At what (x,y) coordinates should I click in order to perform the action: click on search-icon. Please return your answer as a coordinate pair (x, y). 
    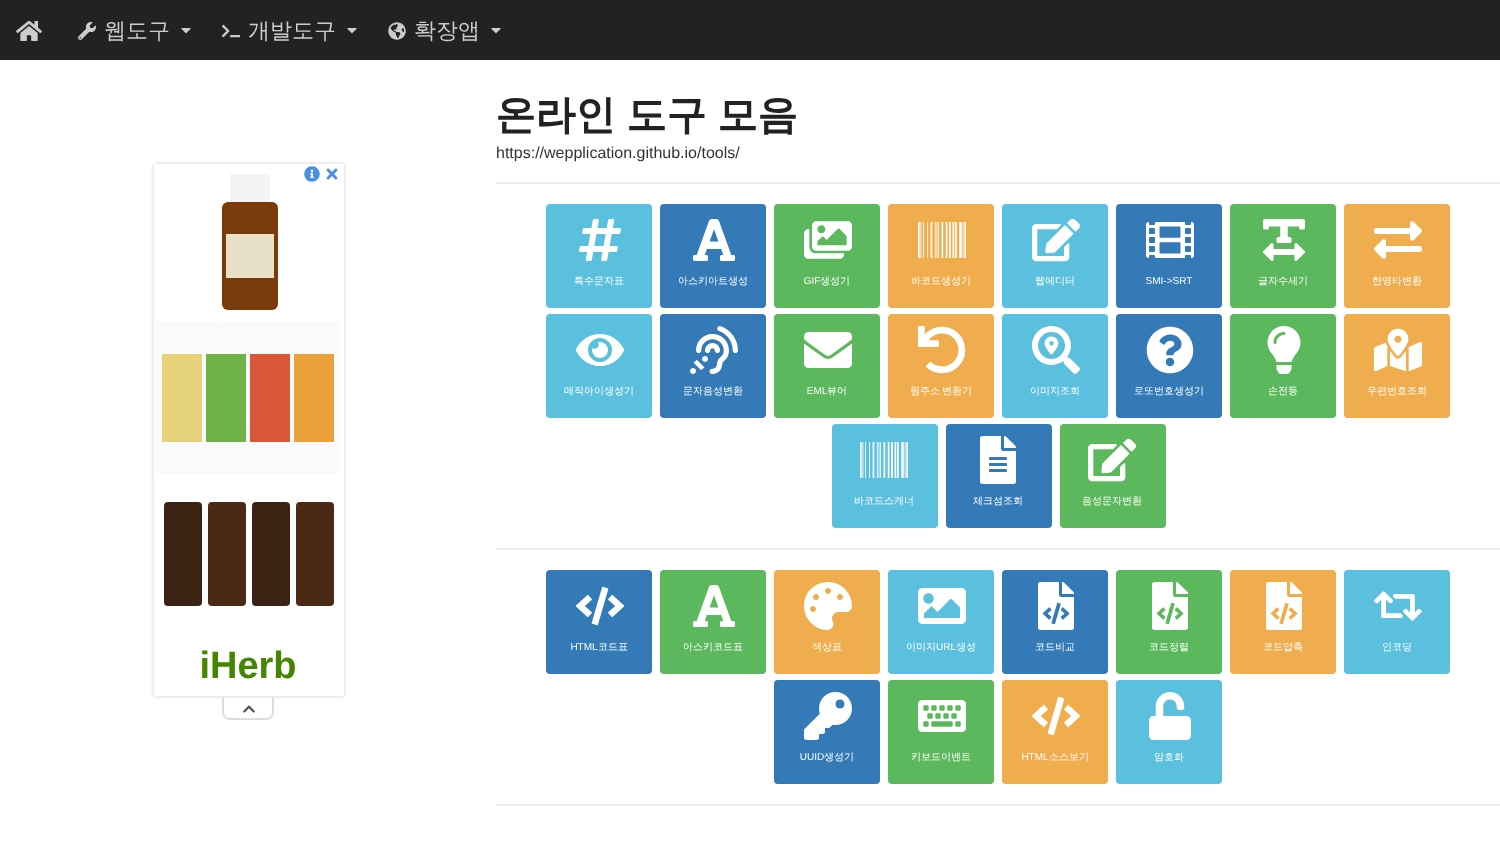
    Looking at the image, I should click on (1055, 350).